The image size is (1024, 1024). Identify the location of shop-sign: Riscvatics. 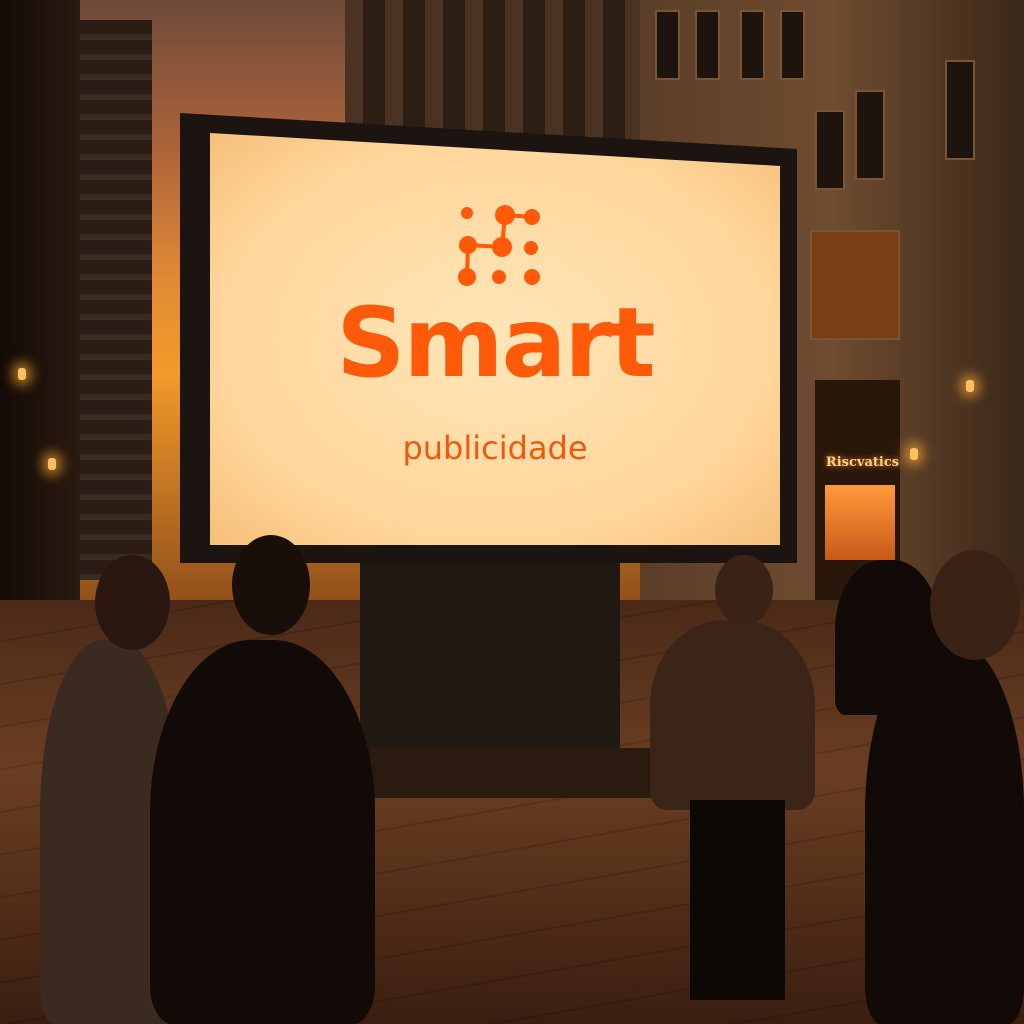
(862, 462).